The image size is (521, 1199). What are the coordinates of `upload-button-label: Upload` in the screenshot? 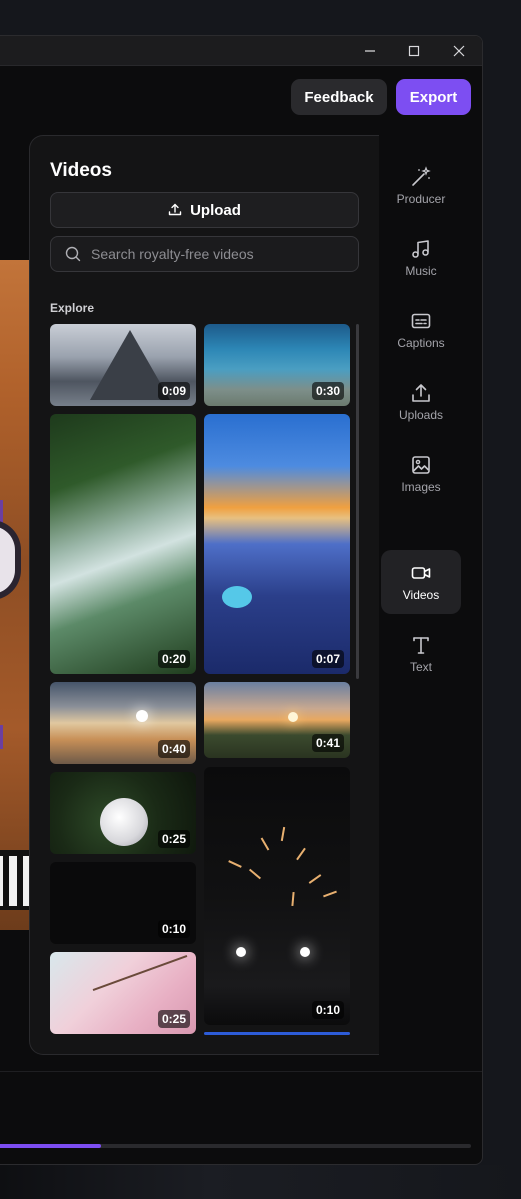 It's located at (215, 210).